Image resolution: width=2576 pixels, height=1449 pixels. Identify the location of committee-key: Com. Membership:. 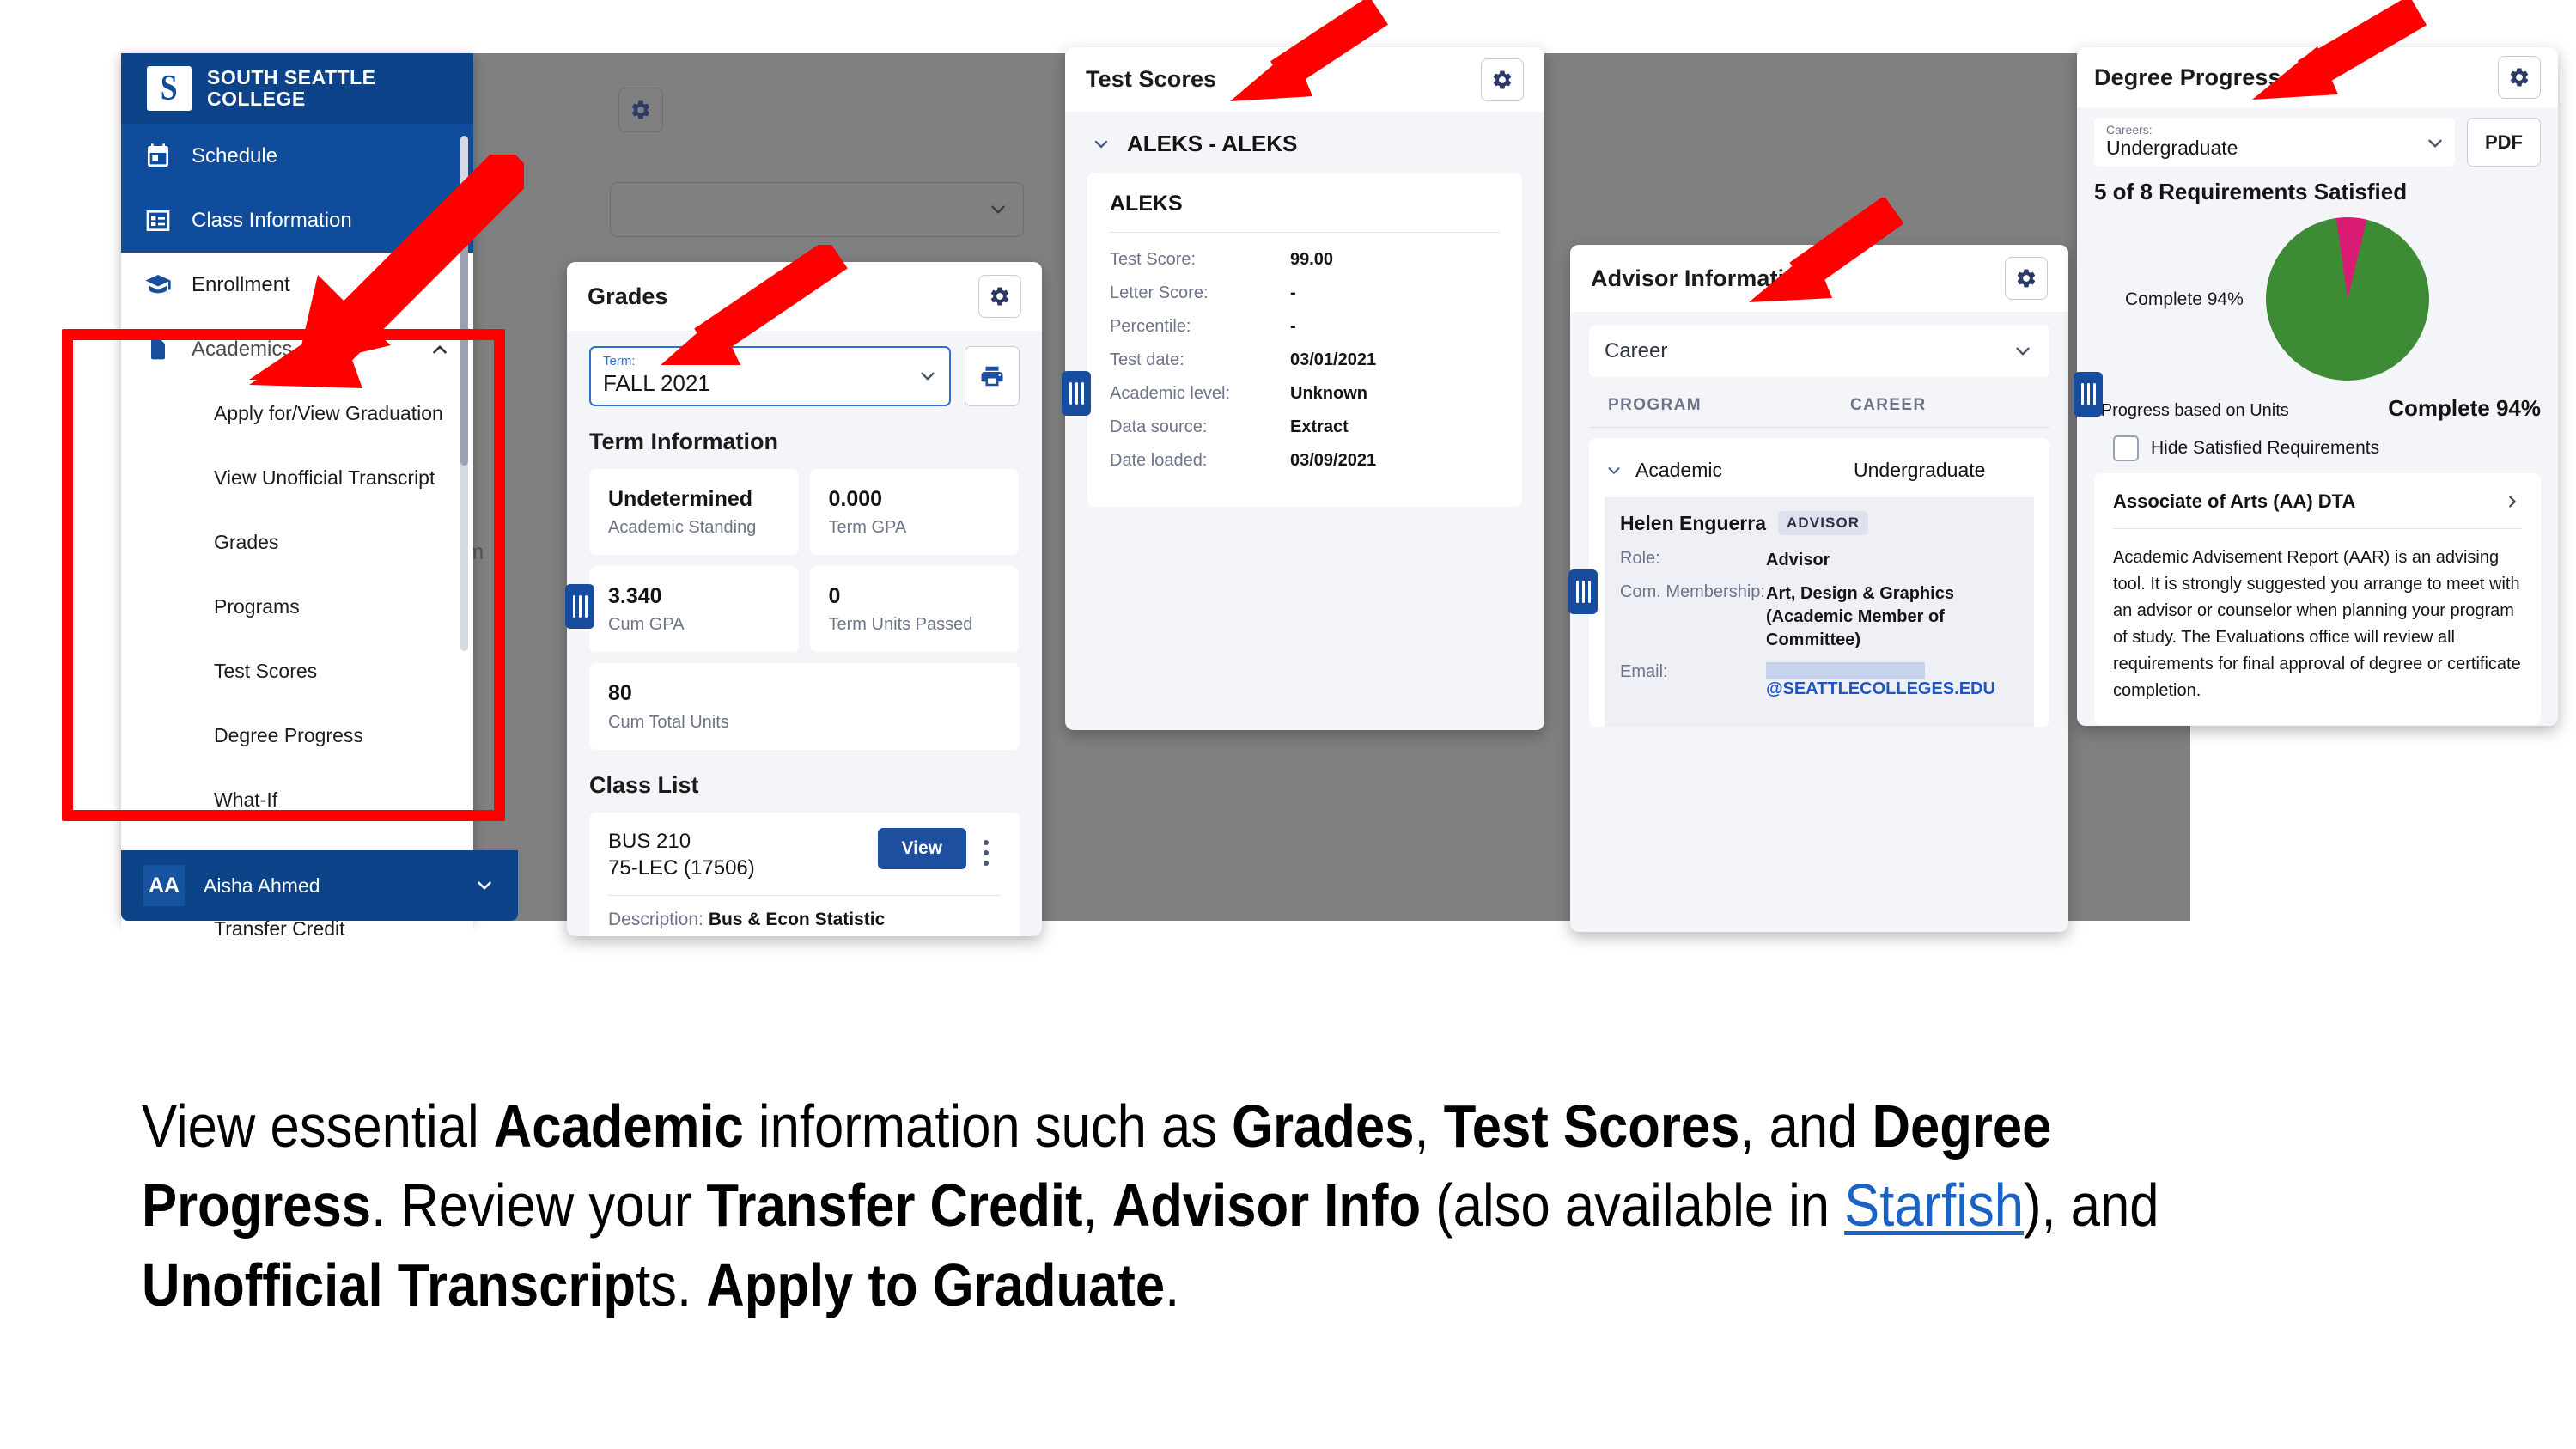
(1692, 591).